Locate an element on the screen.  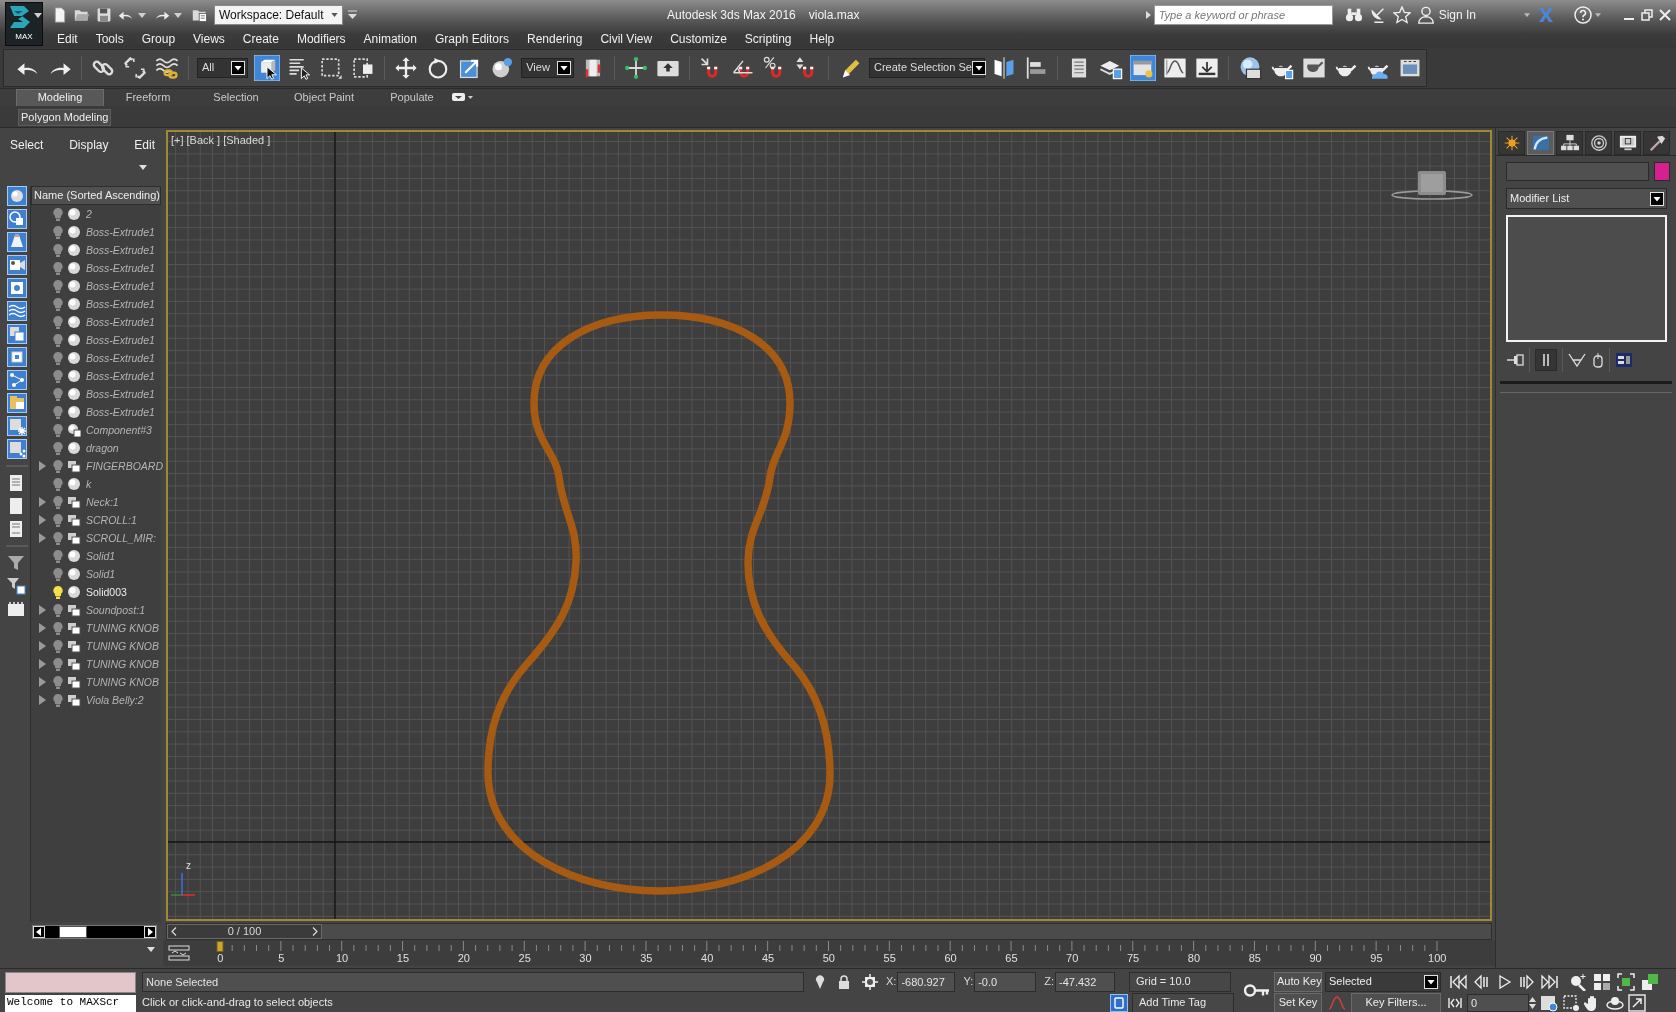
time-slider-track: 0 / 100 is located at coordinates (829, 931).